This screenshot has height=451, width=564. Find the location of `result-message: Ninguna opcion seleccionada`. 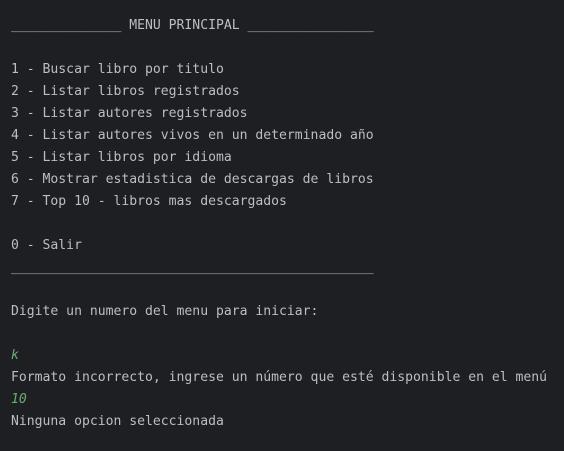

result-message: Ninguna opcion seleccionada is located at coordinates (117, 421).